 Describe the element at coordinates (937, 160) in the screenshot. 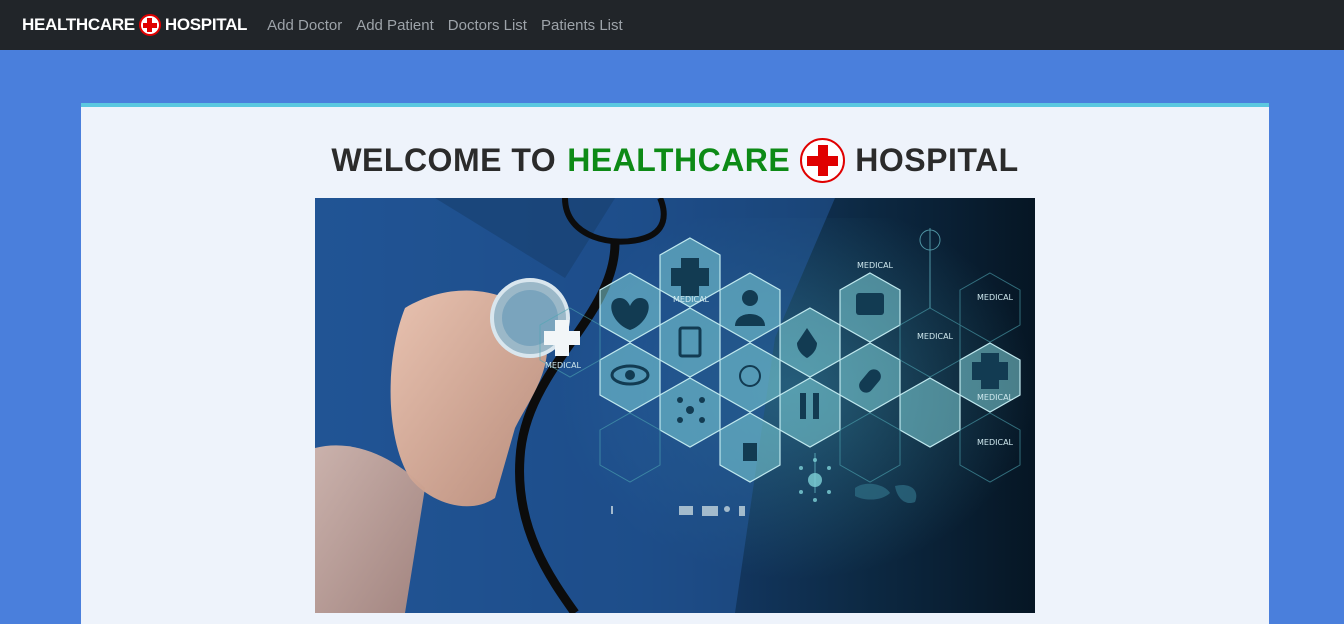

I see `welcome-suffix: HOSPITAL` at that location.